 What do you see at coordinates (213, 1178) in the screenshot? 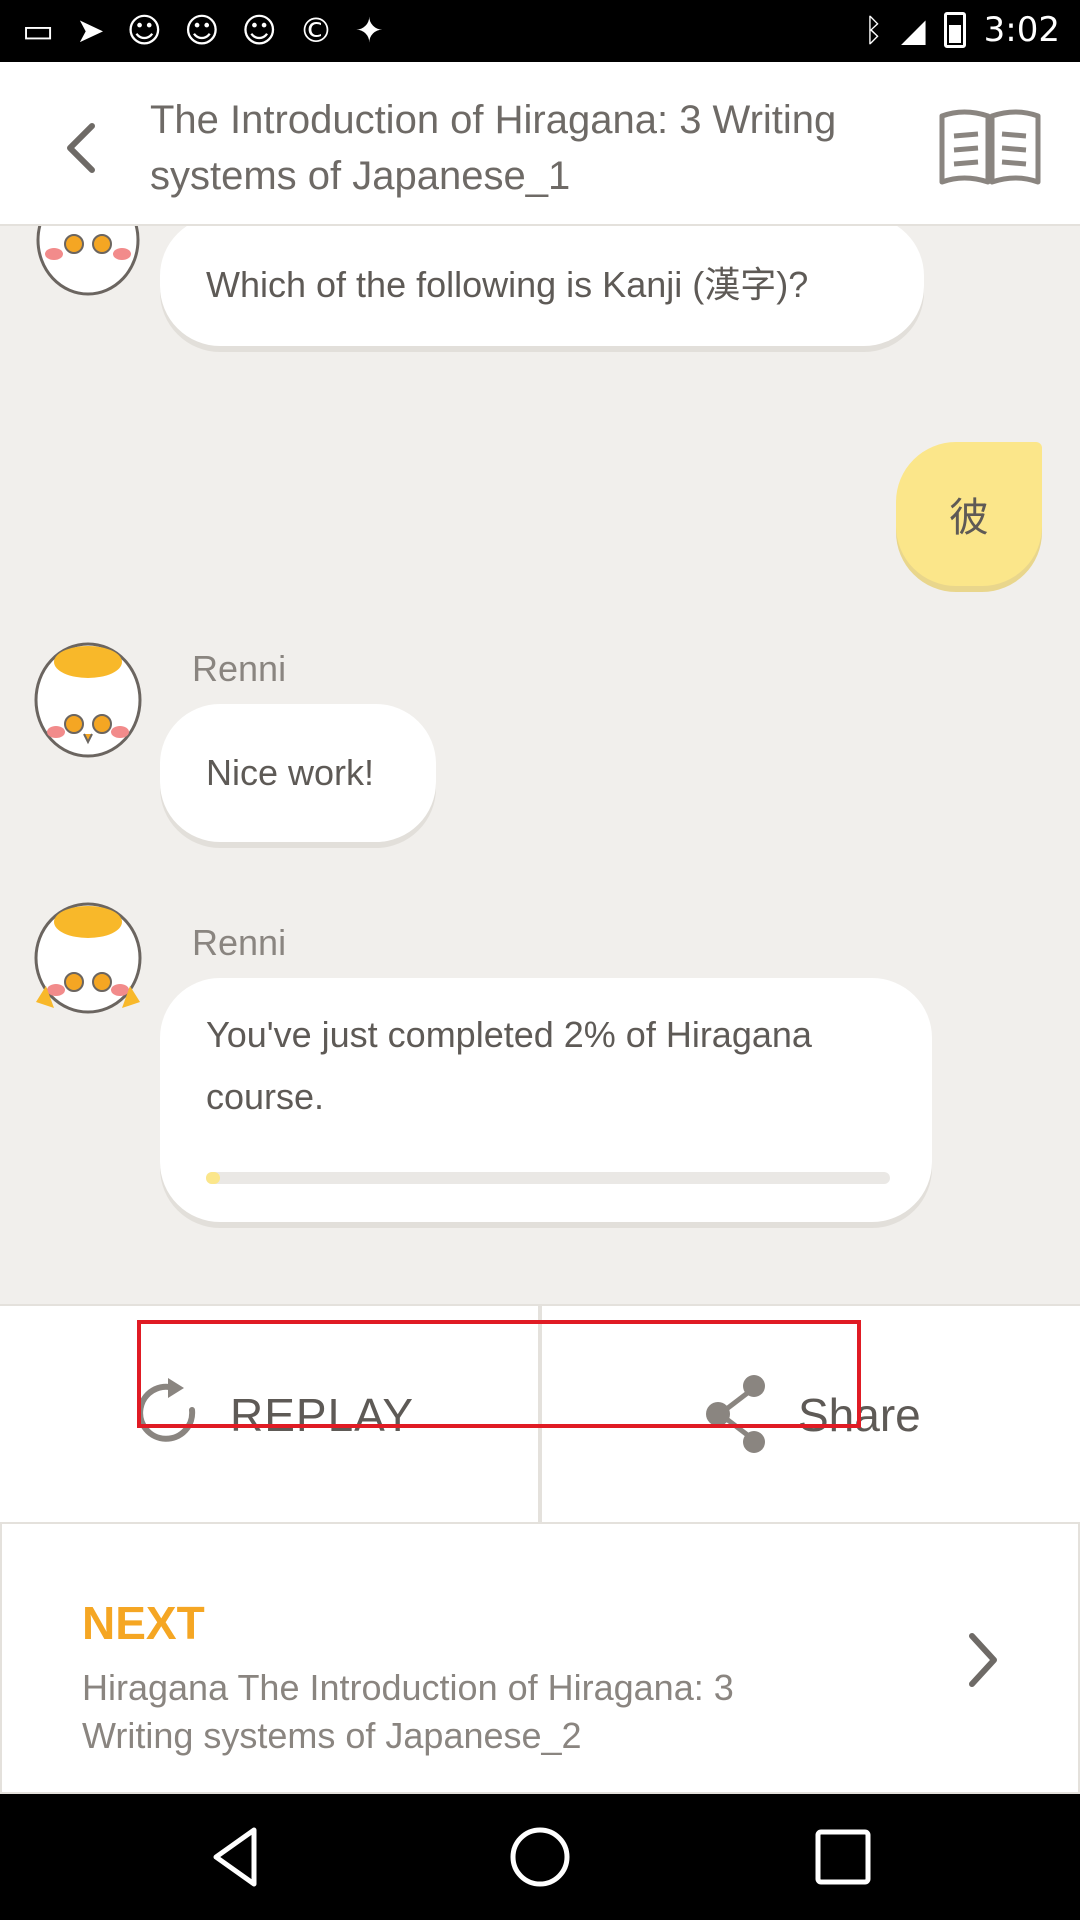
I see `progress-fill` at bounding box center [213, 1178].